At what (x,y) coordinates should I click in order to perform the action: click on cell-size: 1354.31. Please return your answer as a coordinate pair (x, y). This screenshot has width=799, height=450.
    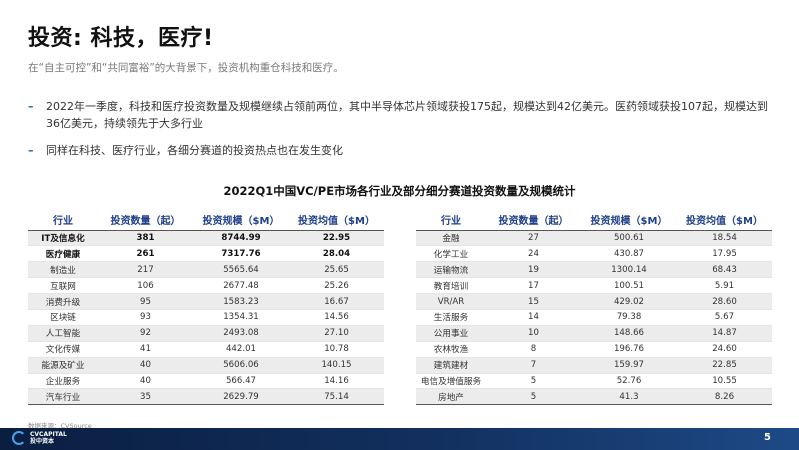
    Looking at the image, I should click on (241, 317).